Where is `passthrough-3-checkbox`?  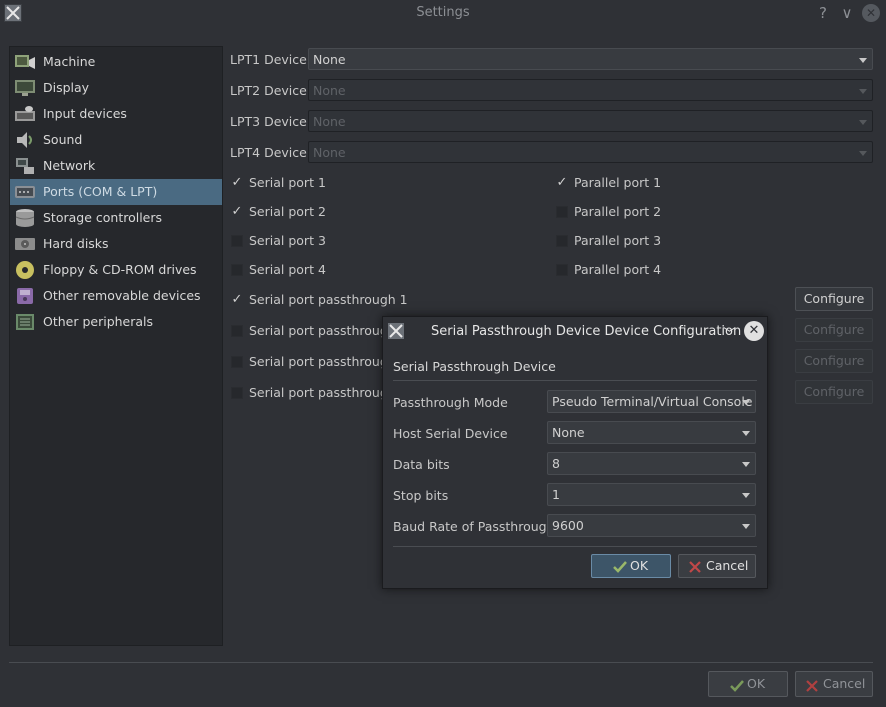 passthrough-3-checkbox is located at coordinates (237, 362).